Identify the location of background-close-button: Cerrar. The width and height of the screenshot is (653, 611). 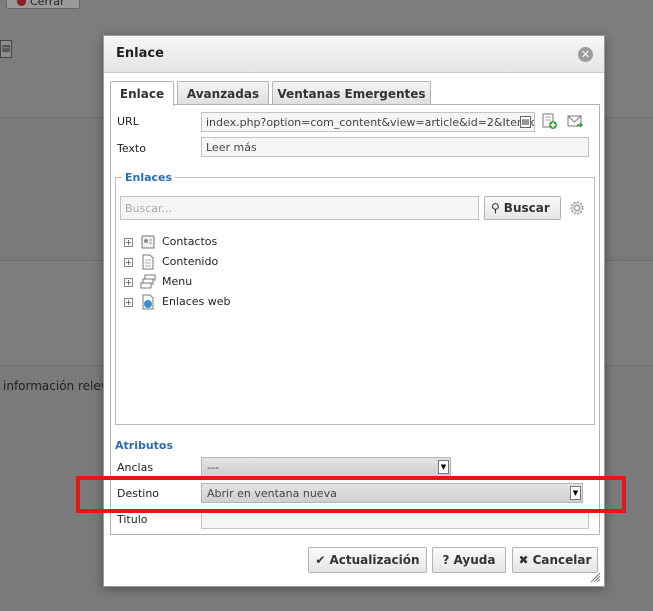
(43, 4).